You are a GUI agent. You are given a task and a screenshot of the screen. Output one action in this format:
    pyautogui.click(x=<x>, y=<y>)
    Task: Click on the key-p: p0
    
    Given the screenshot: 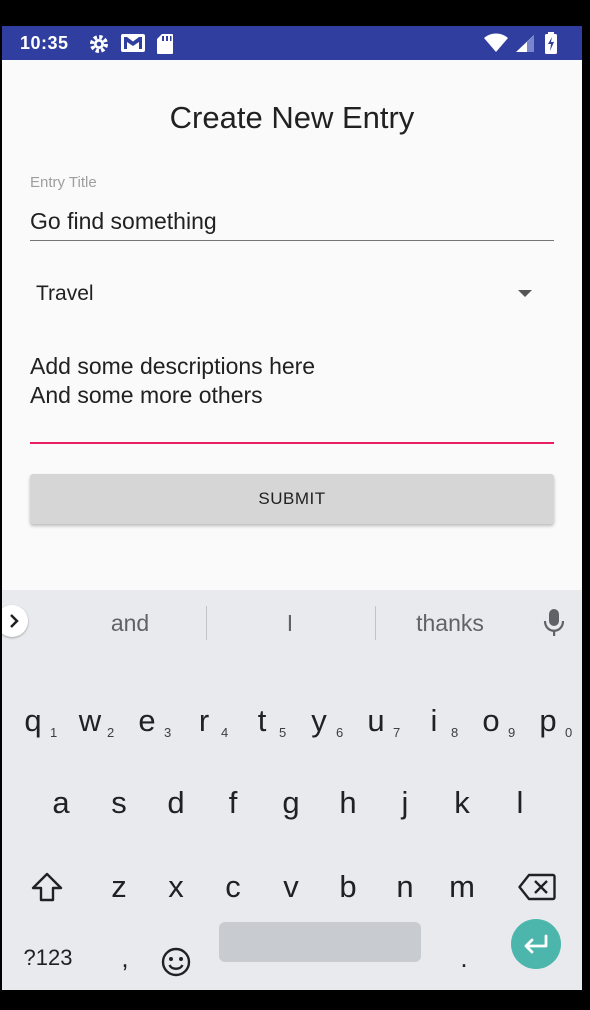 What is the action you would take?
    pyautogui.click(x=548, y=721)
    